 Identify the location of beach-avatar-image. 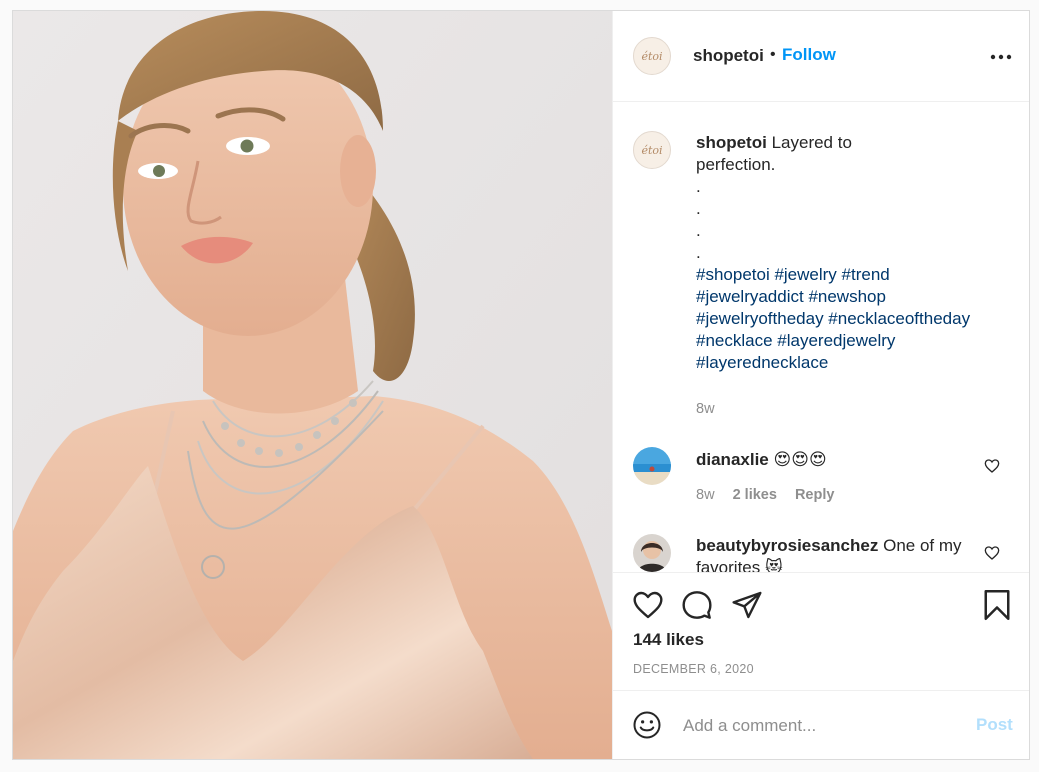
(652, 466).